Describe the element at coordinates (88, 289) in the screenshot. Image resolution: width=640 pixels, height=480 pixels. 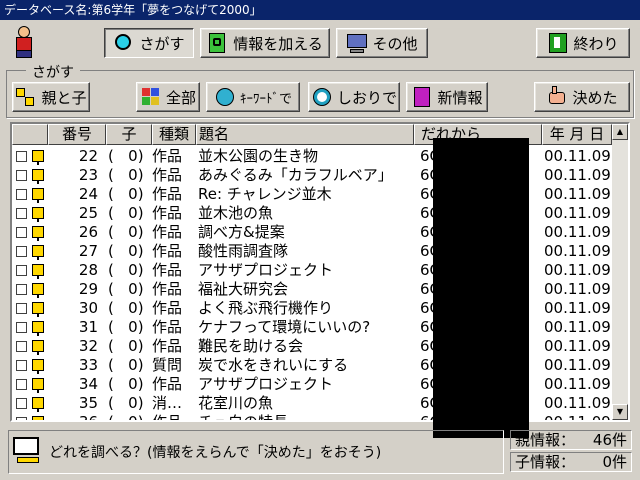
I see `cell-number: 29` at that location.